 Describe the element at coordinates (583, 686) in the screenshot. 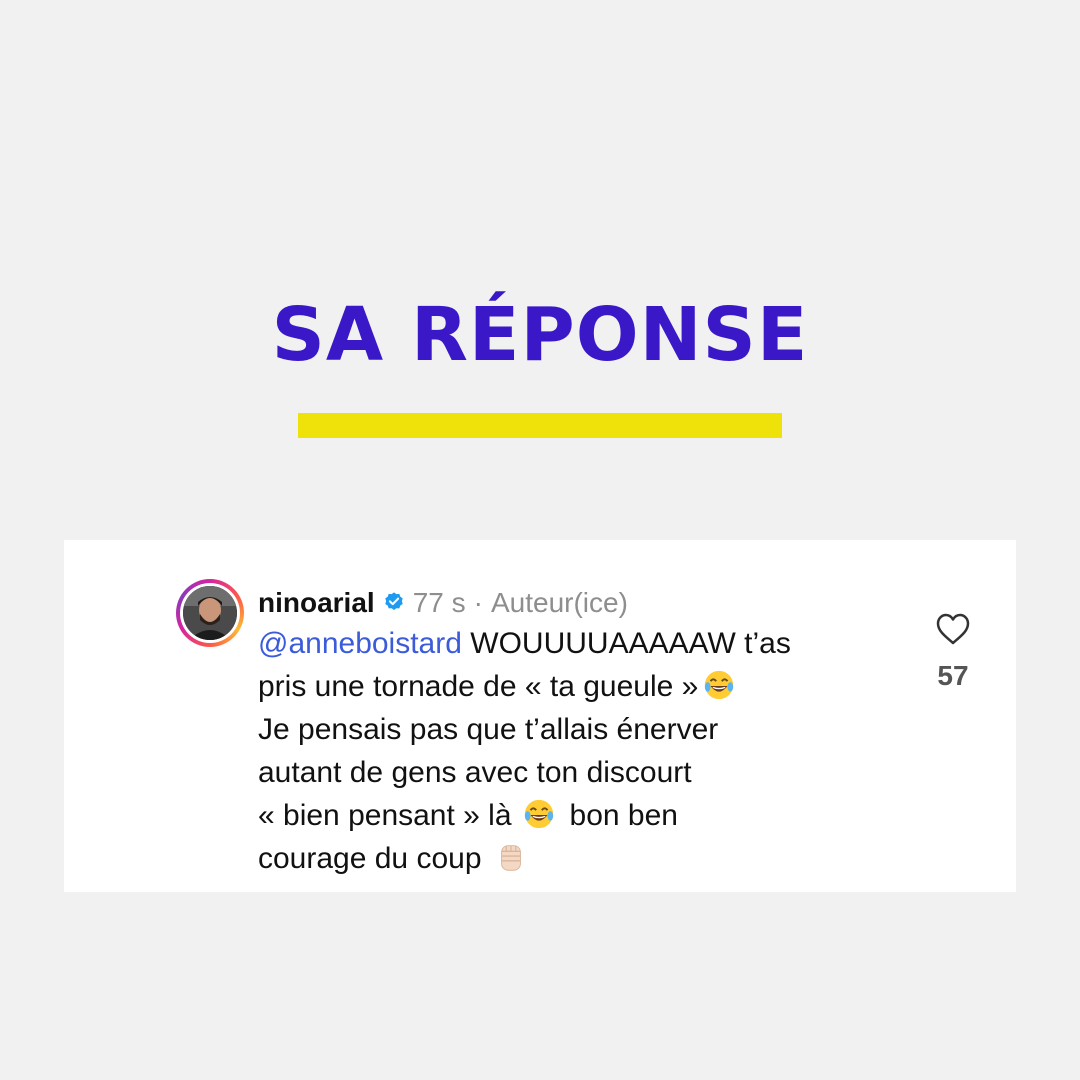

I see `comment-line-2: pris une tornade de « ta gueule »` at that location.